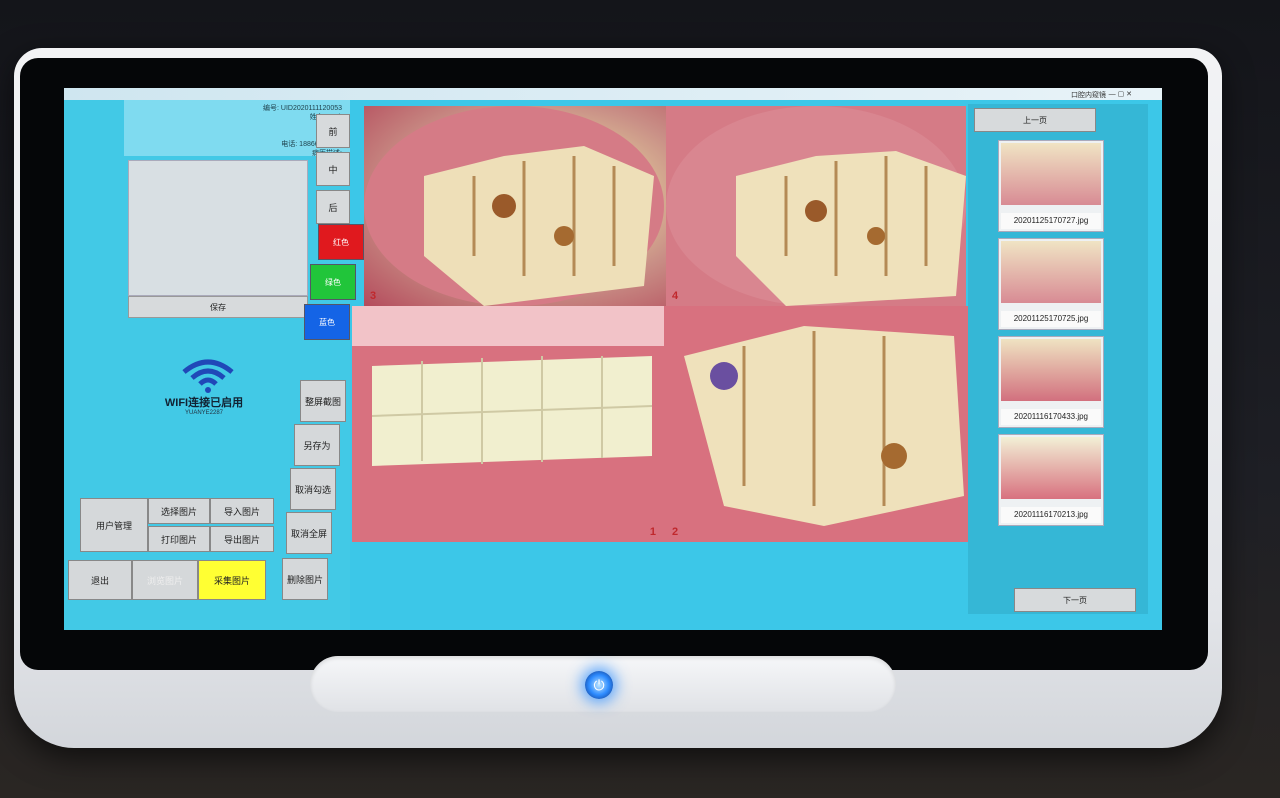 This screenshot has height=798, width=1280. Describe the element at coordinates (373, 296) in the screenshot. I see `photo-number: 3` at that location.